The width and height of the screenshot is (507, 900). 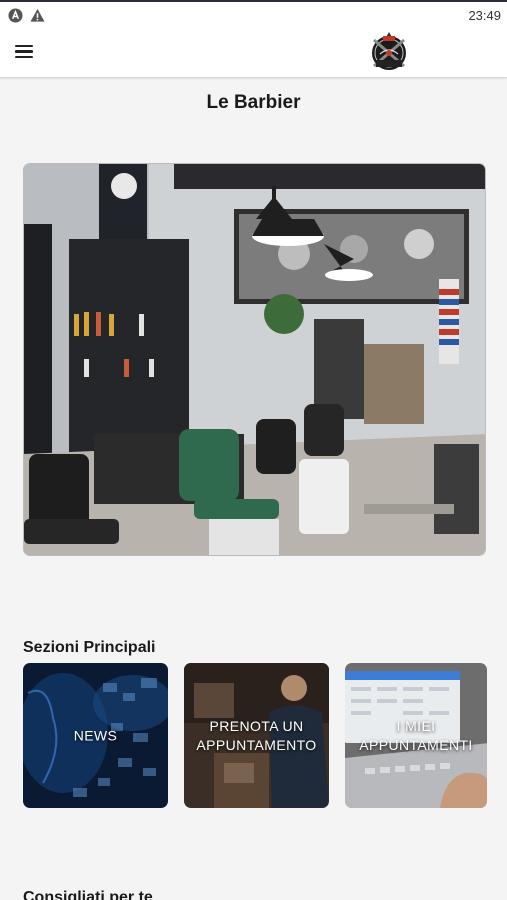 I want to click on page-title: Le Barbier, so click(x=253, y=102).